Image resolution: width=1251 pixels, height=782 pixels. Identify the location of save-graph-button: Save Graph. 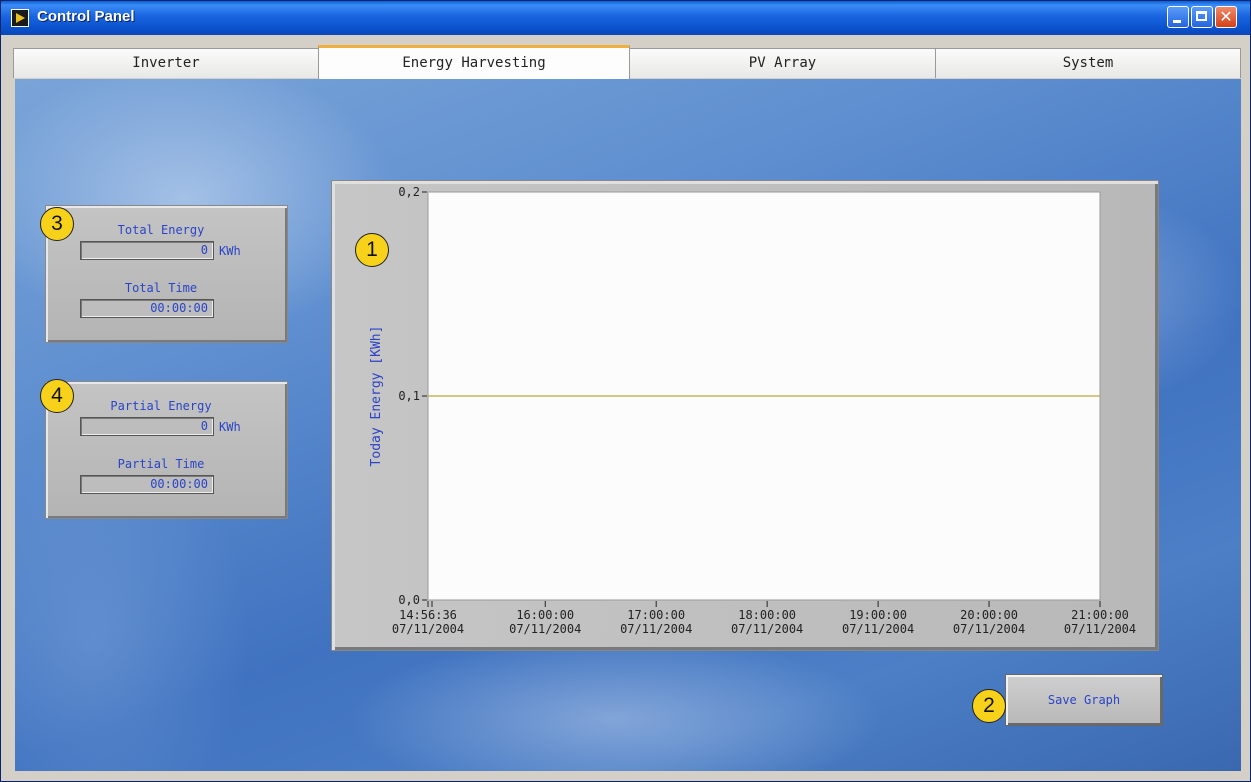
(1084, 700).